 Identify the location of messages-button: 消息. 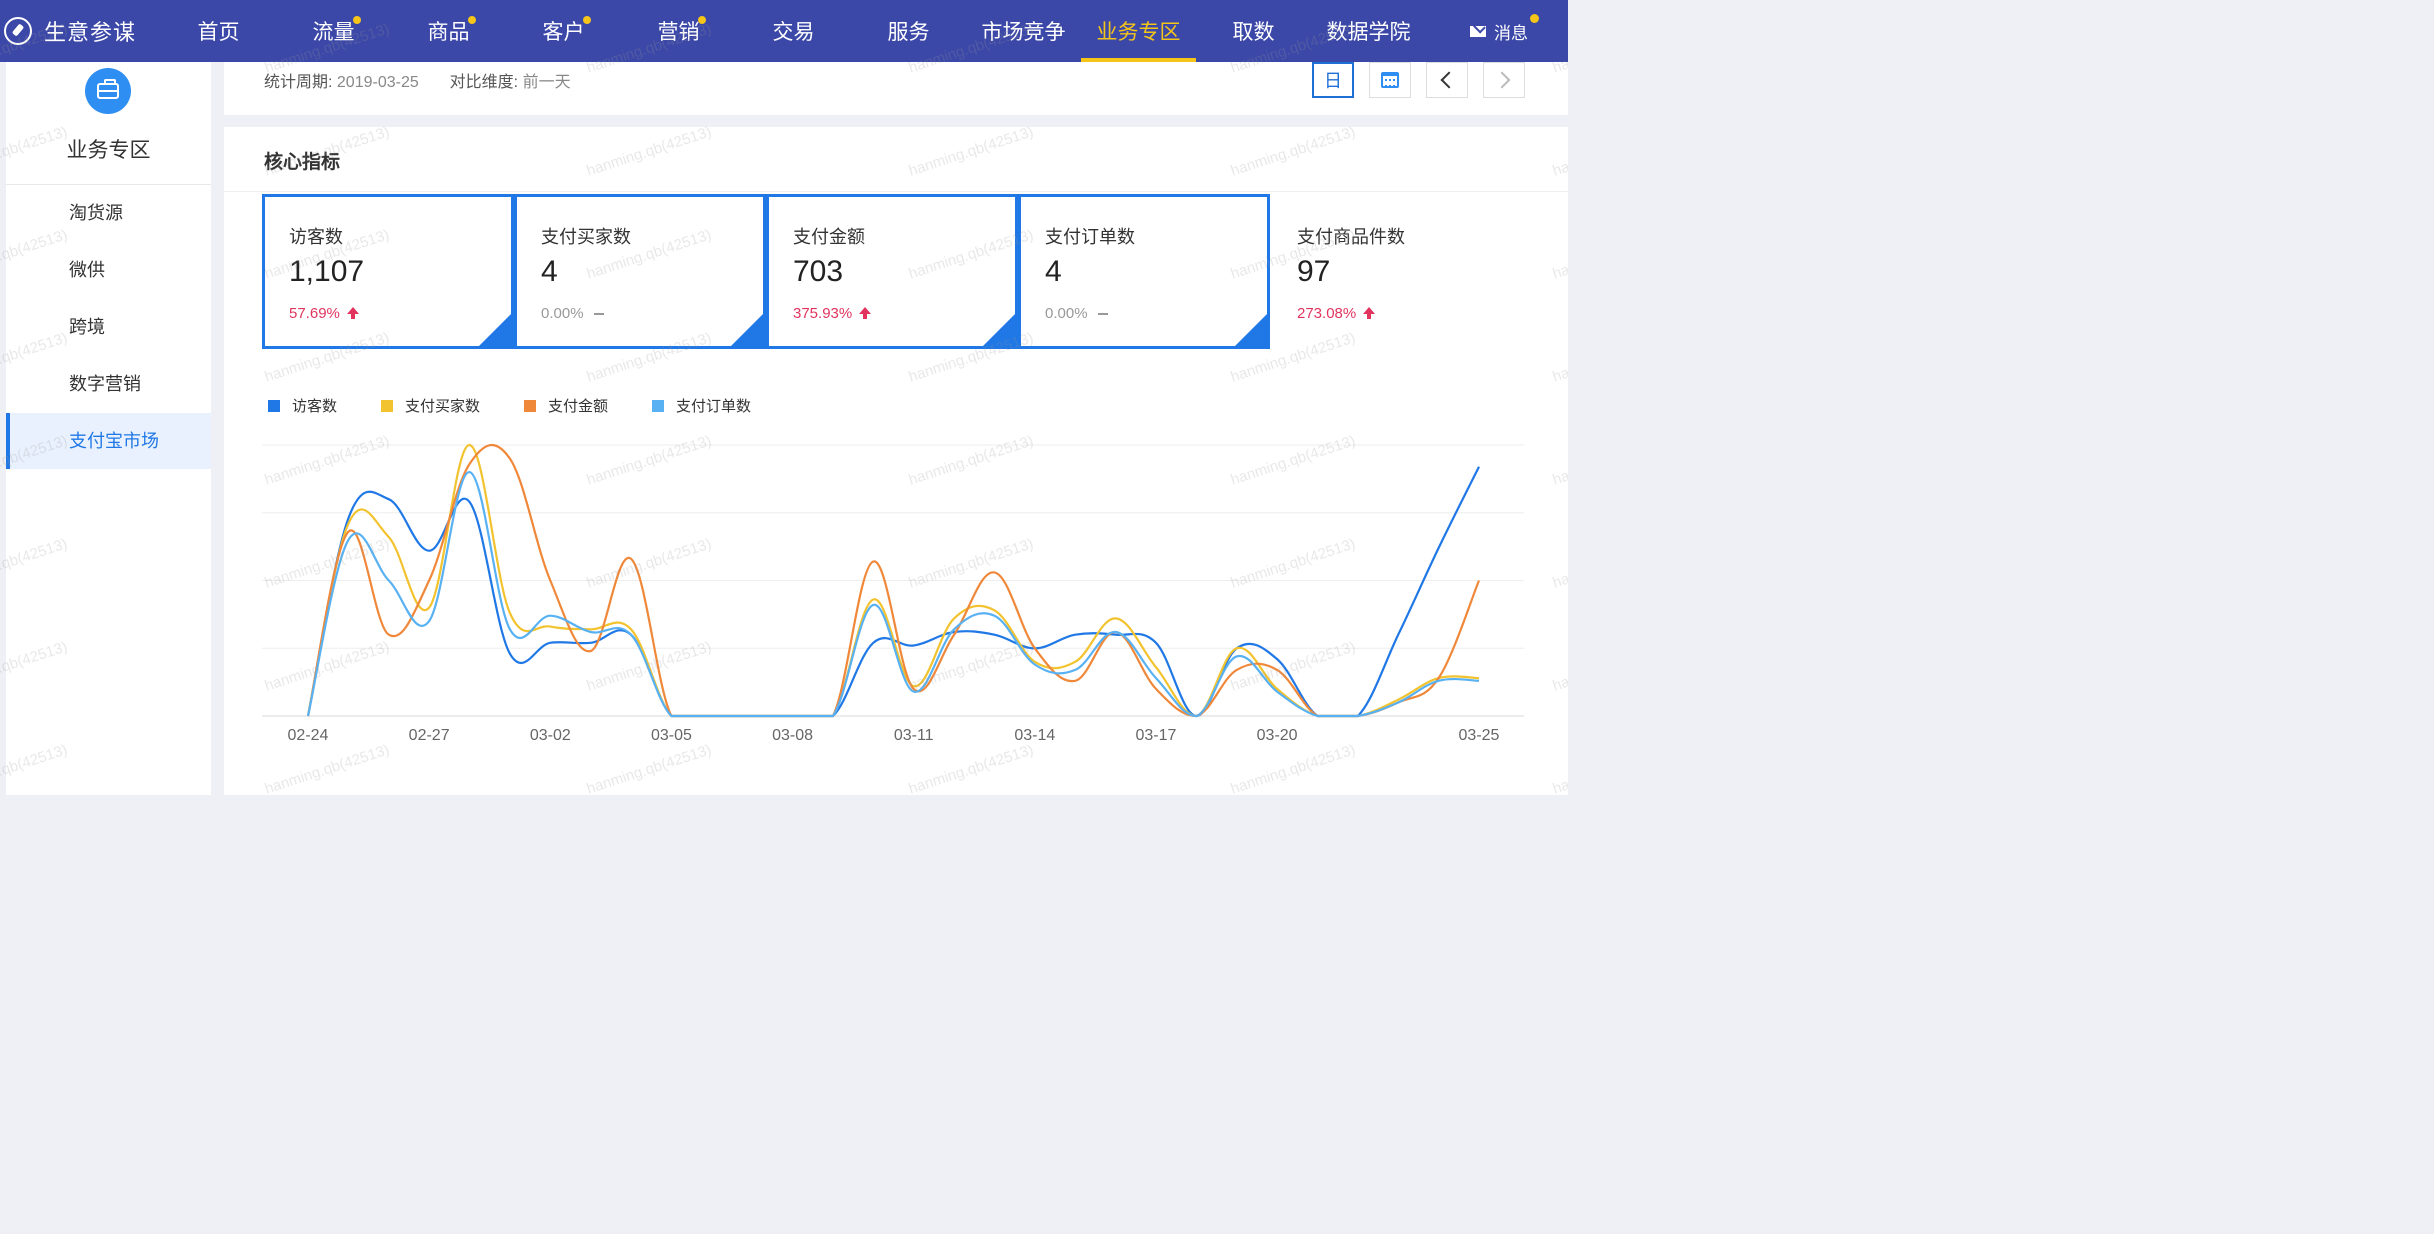
(1504, 31).